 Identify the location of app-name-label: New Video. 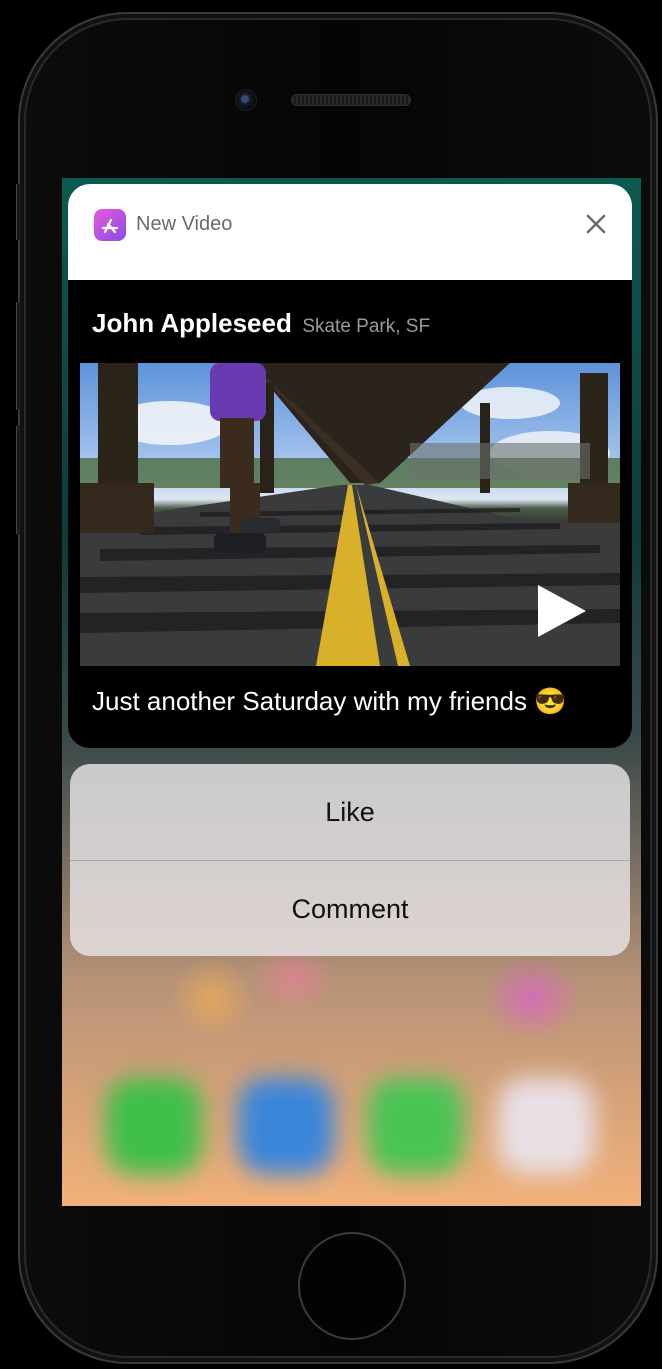
(184, 224).